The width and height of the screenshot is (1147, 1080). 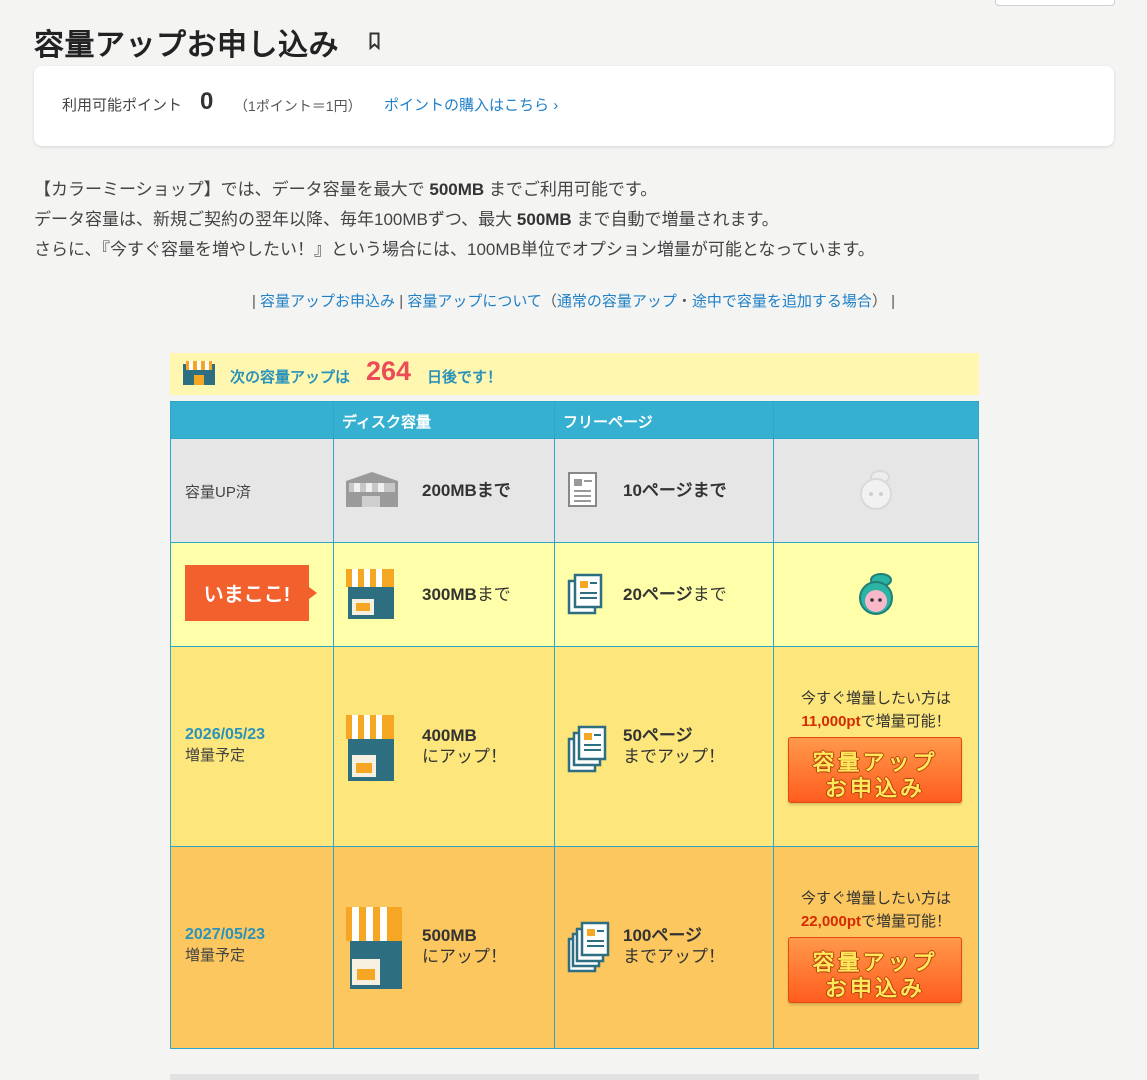 I want to click on row-next-plan: 増量予定, so click(x=215, y=755).